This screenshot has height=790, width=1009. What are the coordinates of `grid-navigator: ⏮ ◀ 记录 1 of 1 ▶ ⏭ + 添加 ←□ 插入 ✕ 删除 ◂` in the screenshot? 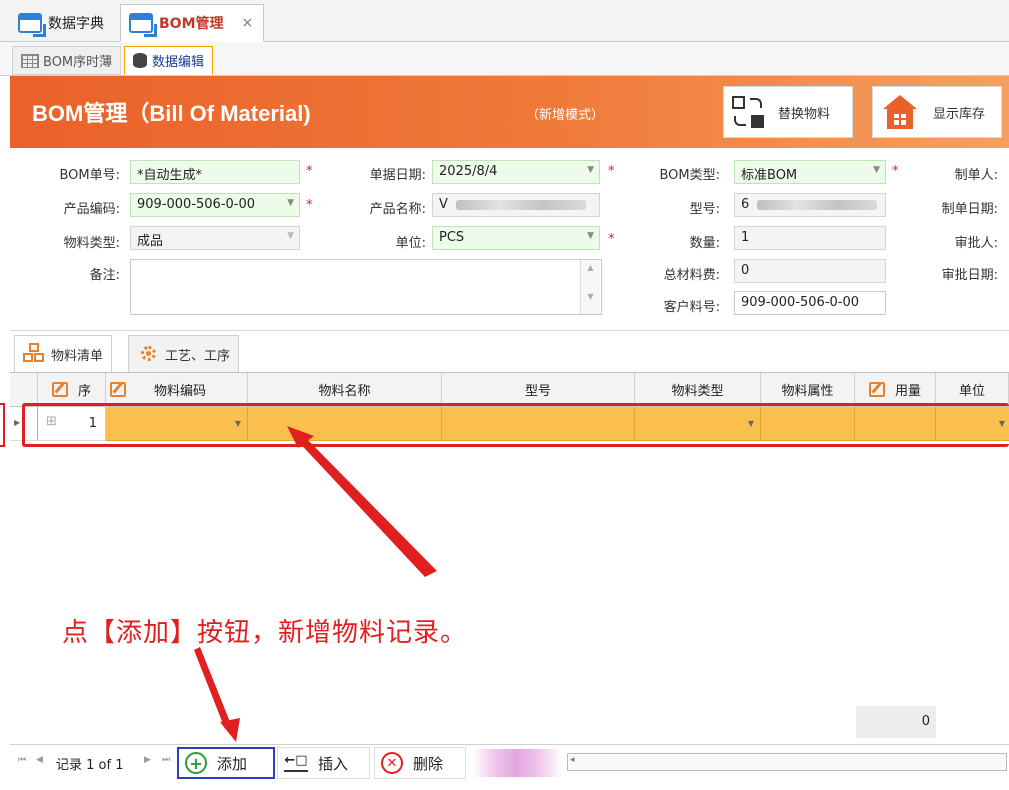 It's located at (509, 762).